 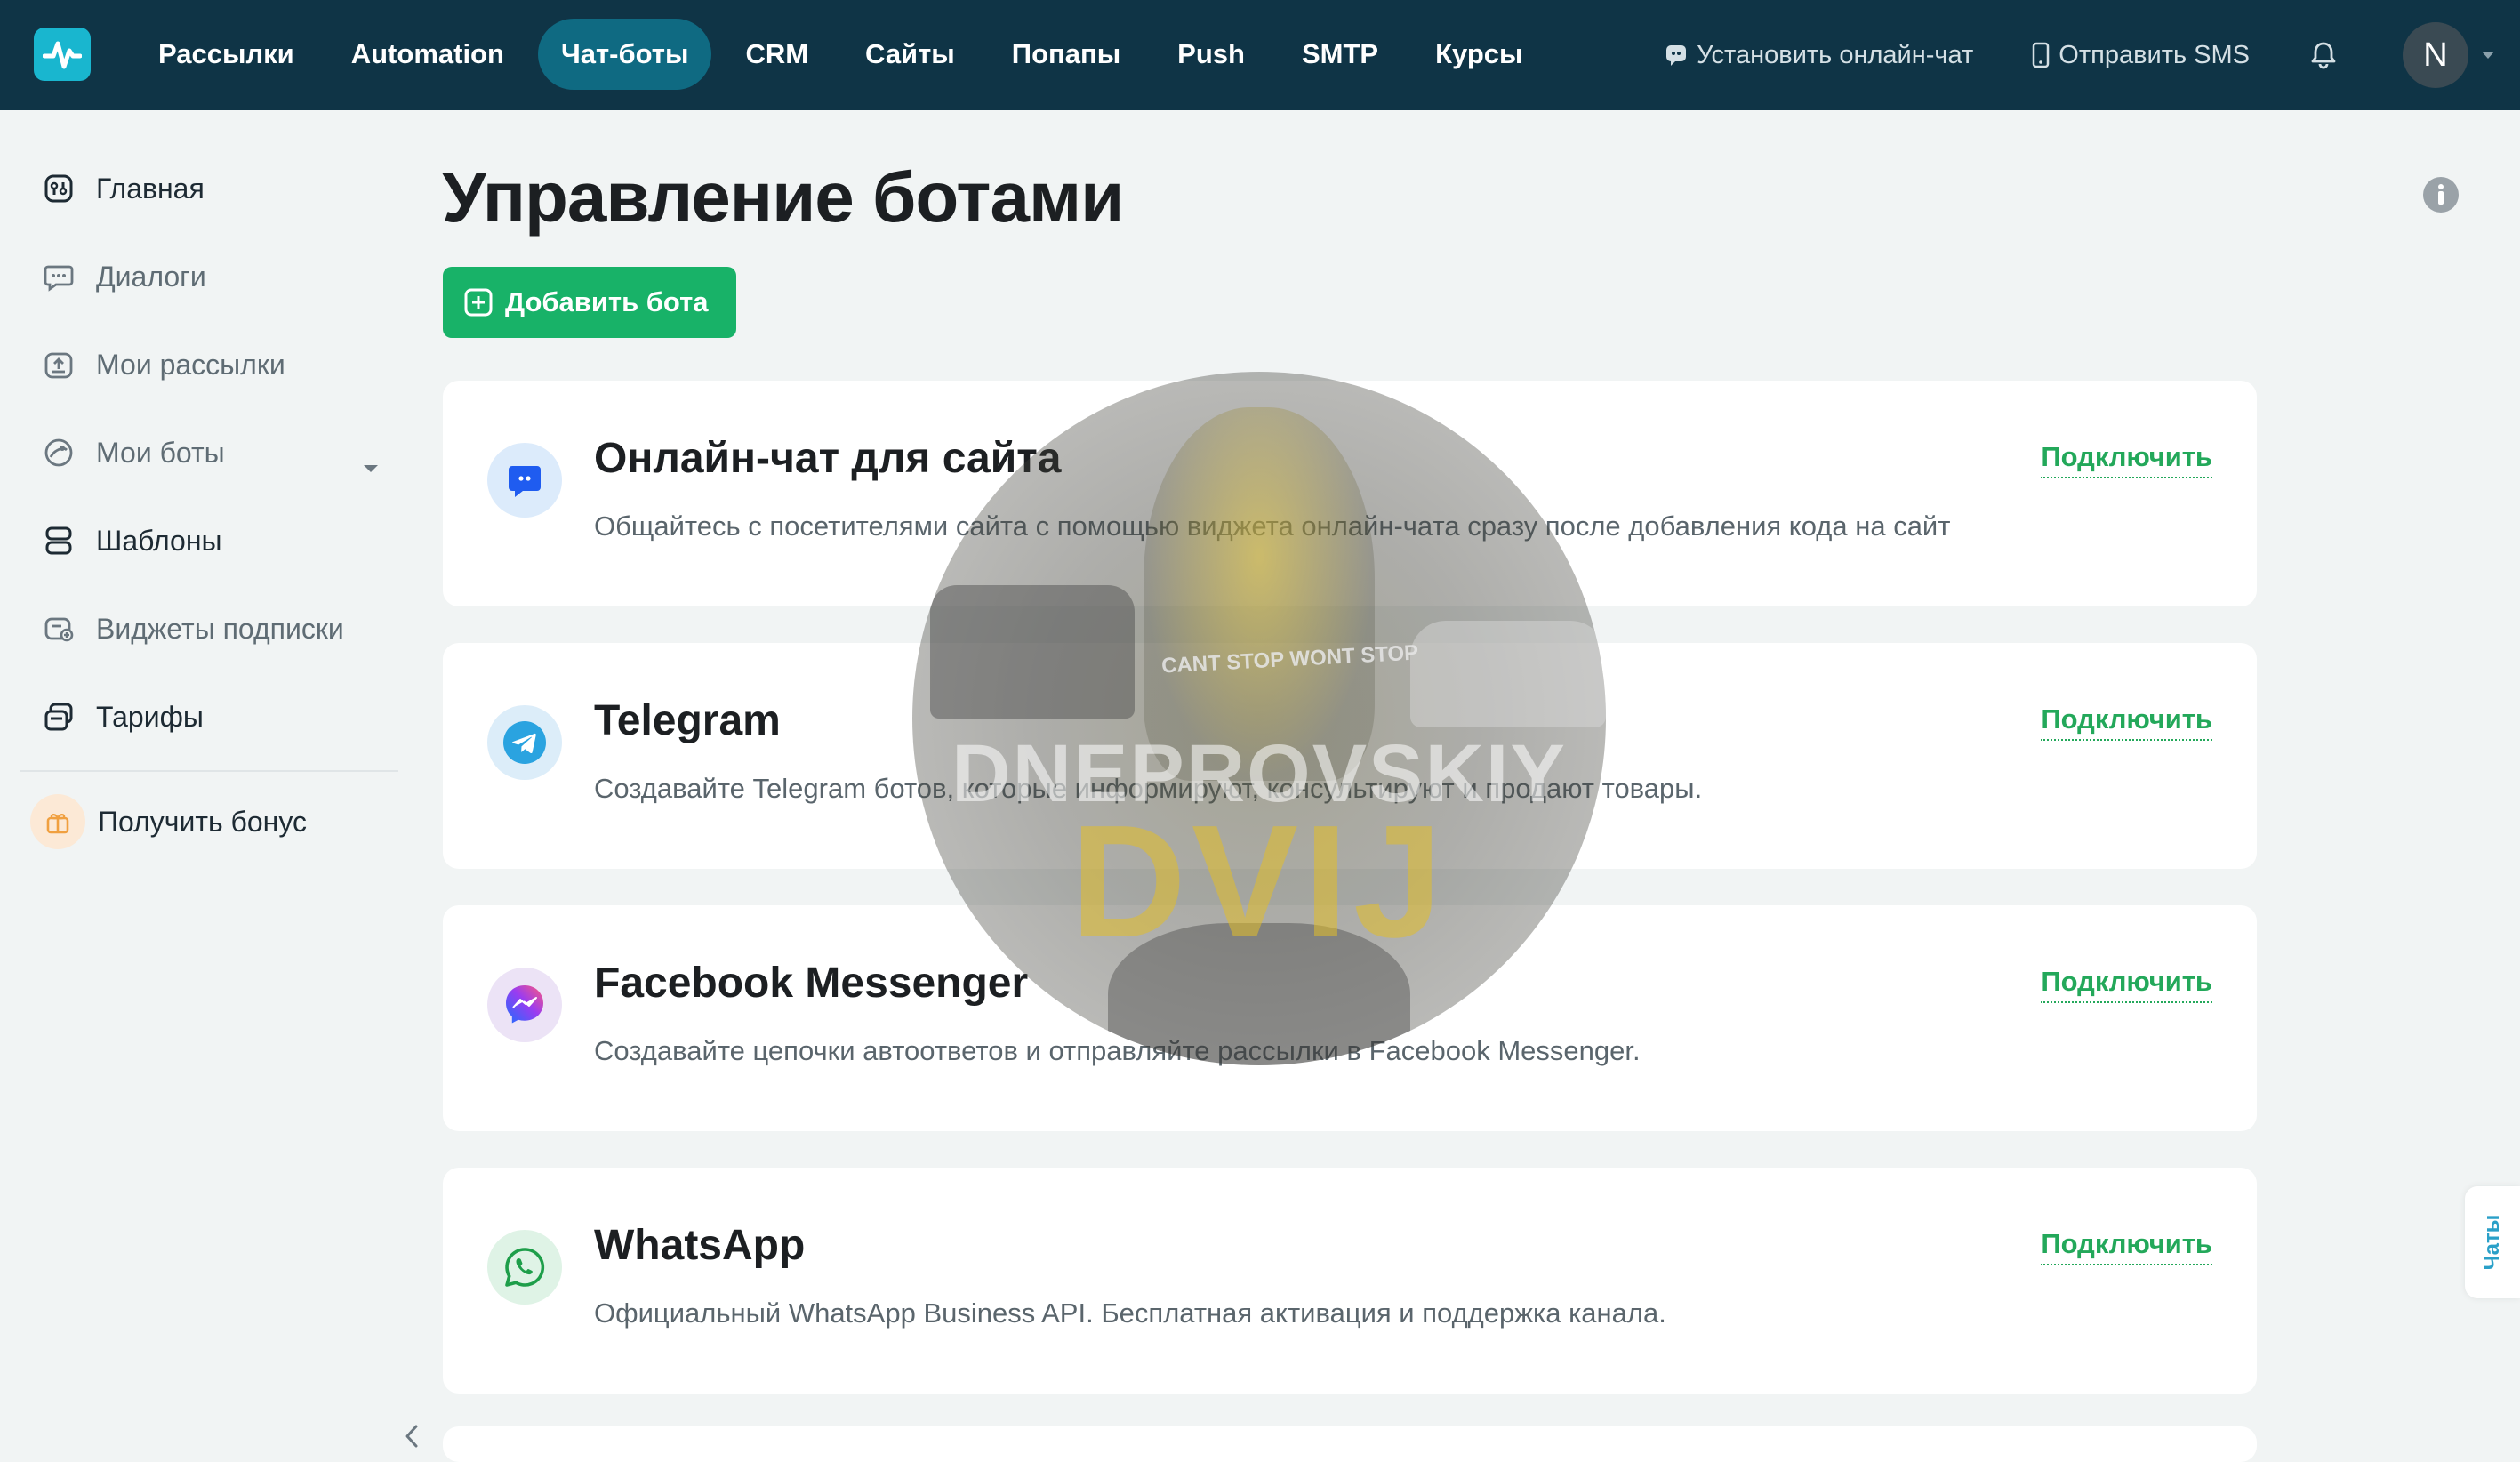 I want to click on sidebar-item-get-bonus: Получить бонус, so click(x=204, y=821).